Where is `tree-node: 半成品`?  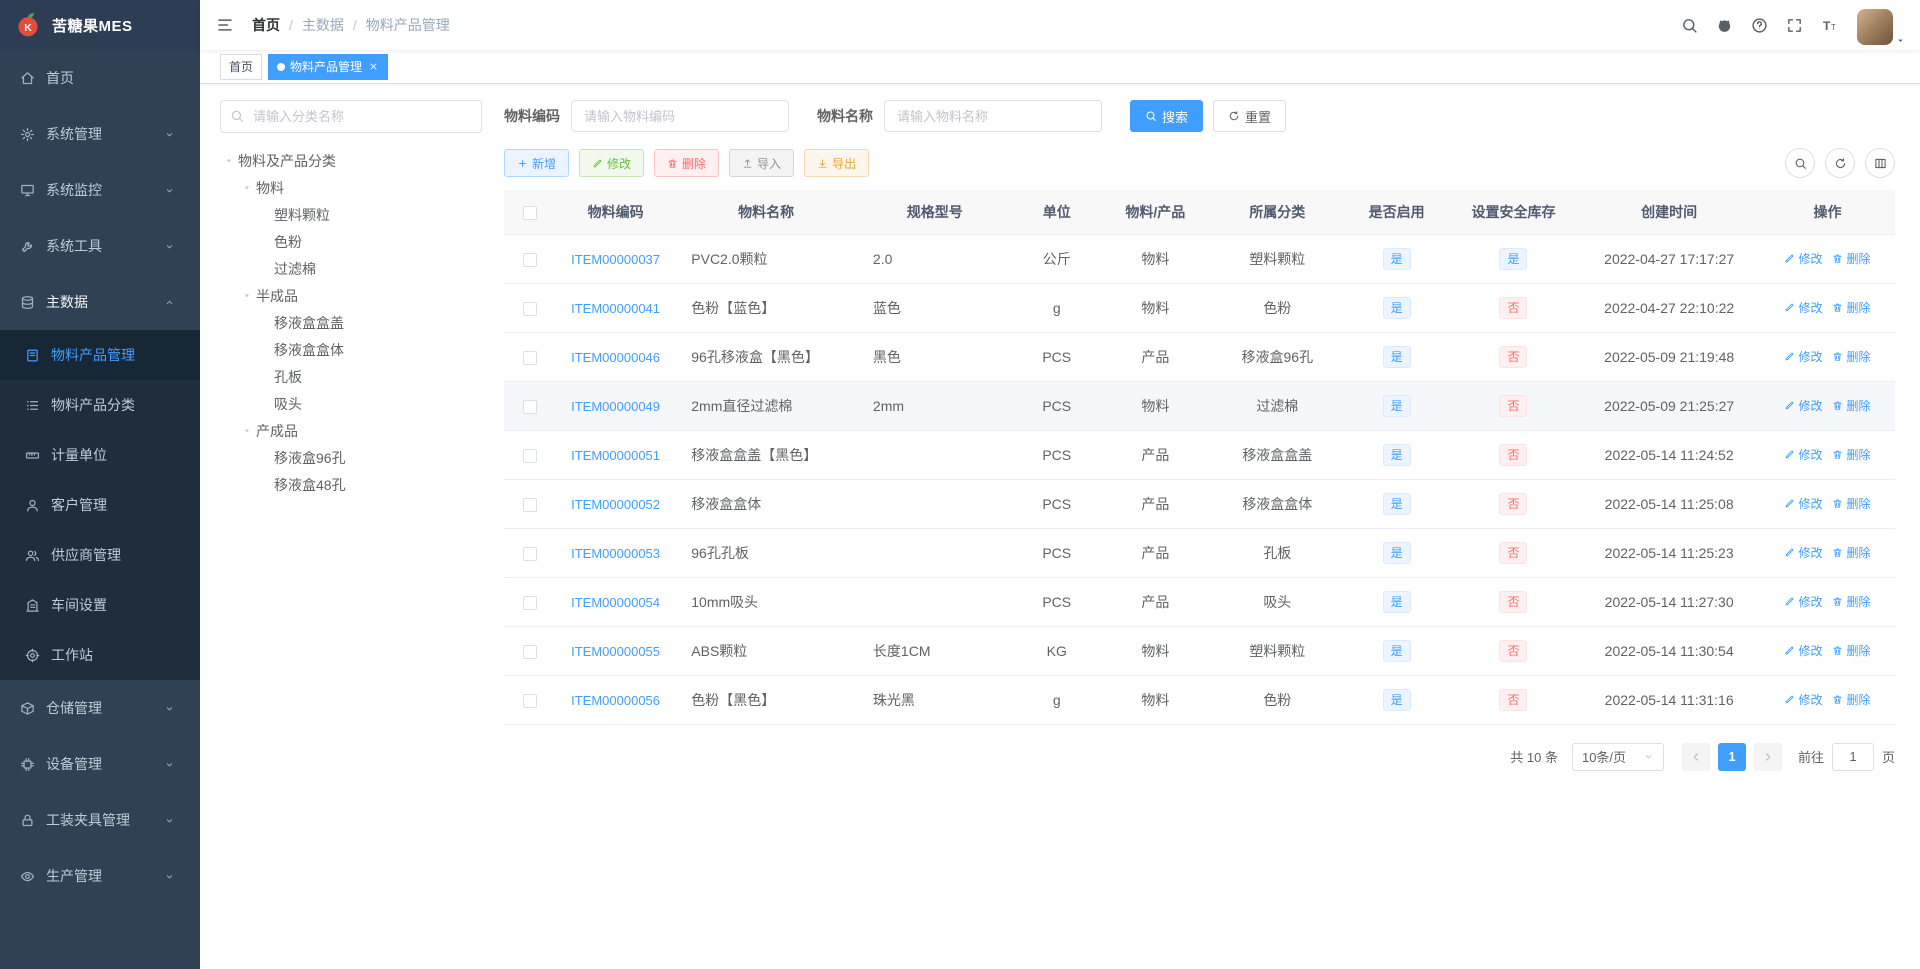 tree-node: 半成品 is located at coordinates (351, 295).